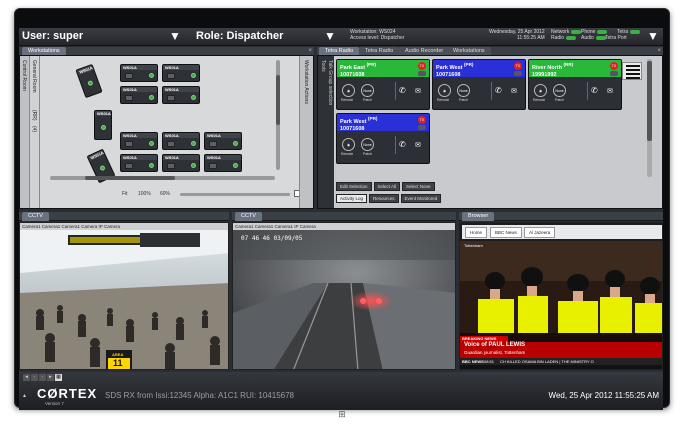  I want to click on side-label-talk-group: Talk Group selection, so click(330, 82).